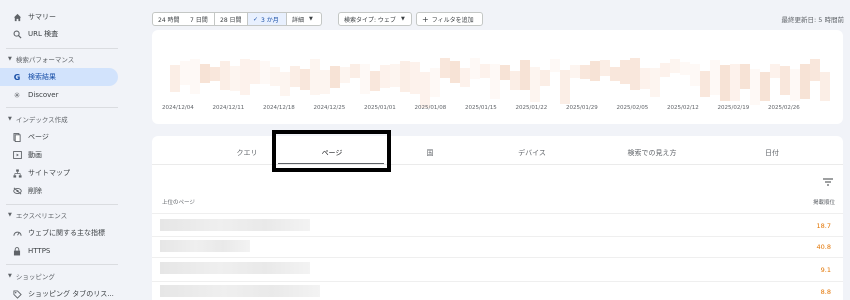 This screenshot has height=300, width=850. What do you see at coordinates (481, 108) in the screenshot?
I see `chart-x-tick-label: 2025/01/15` at bounding box center [481, 108].